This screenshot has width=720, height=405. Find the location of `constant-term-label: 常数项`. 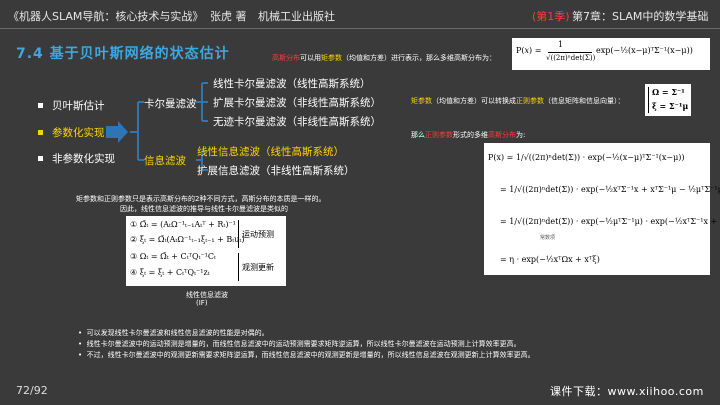

constant-term-label: 常数项 is located at coordinates (548, 238).